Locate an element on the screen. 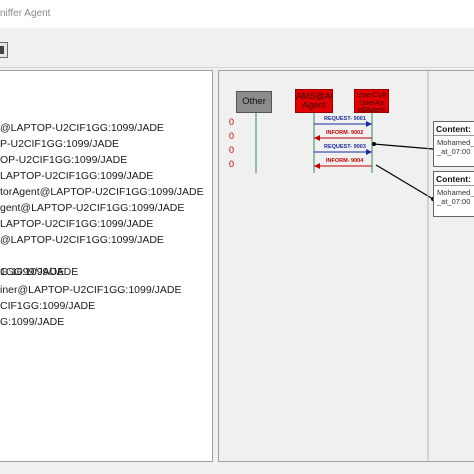 The image size is (474, 474). message-label: INFORM- 9004 is located at coordinates (344, 161).